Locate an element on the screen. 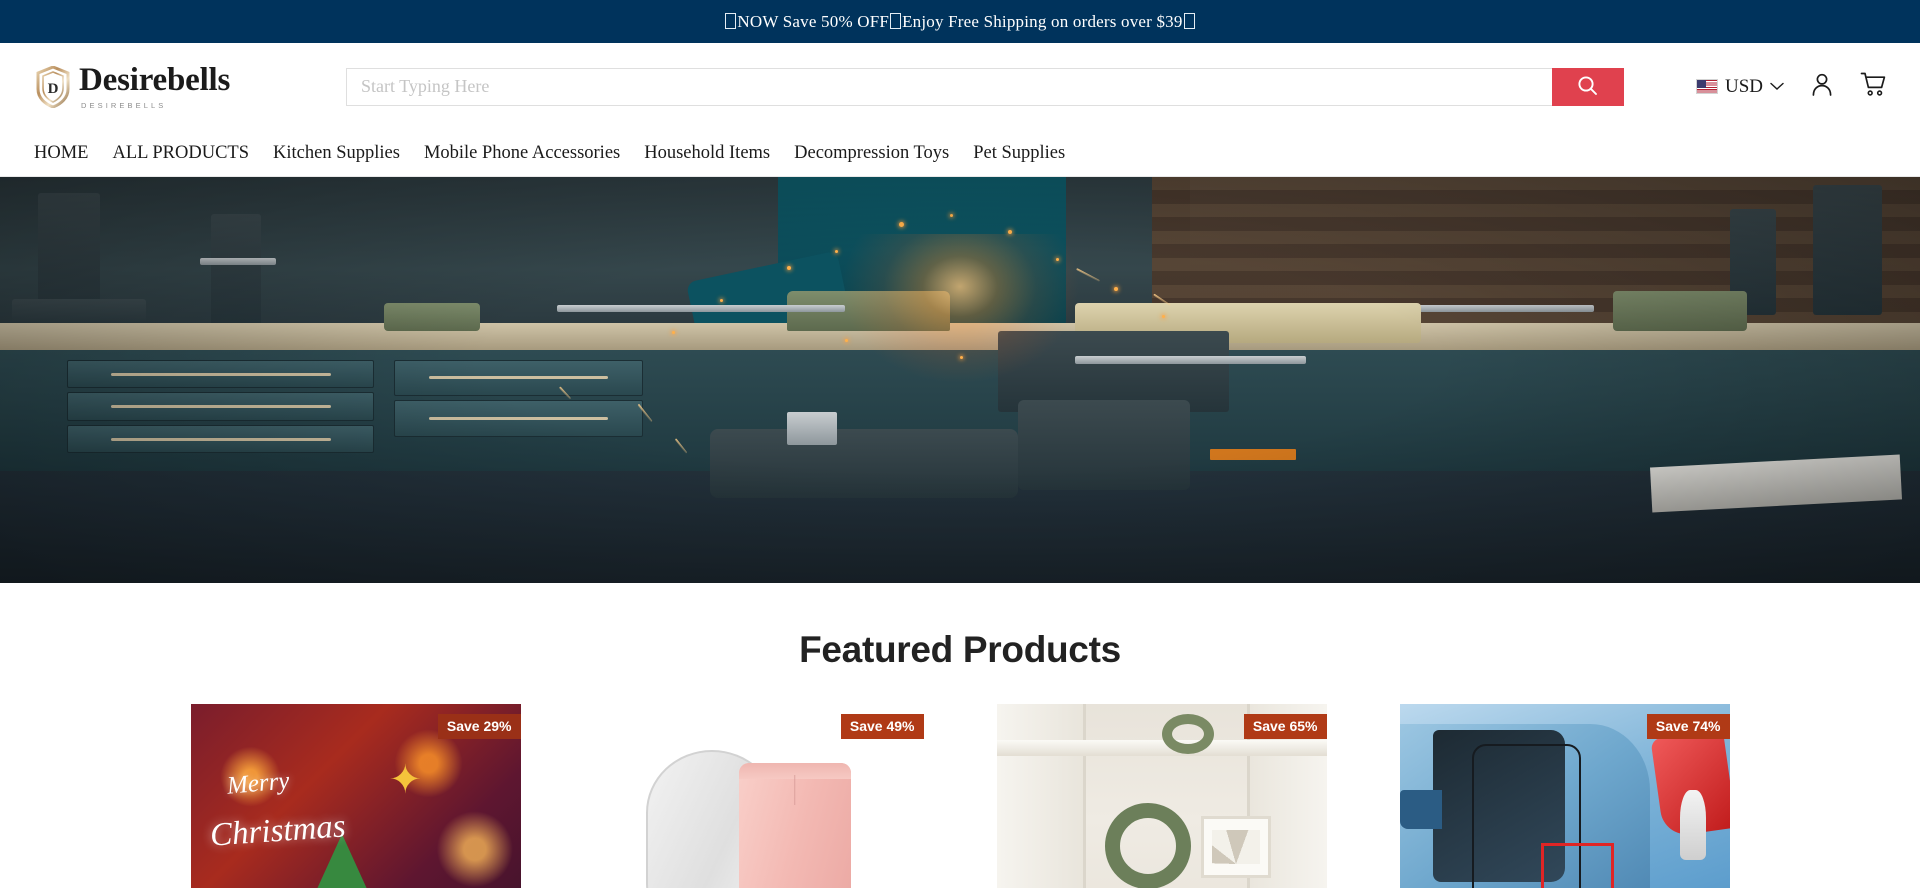  product-card: Save 74% is located at coordinates (1564, 796).